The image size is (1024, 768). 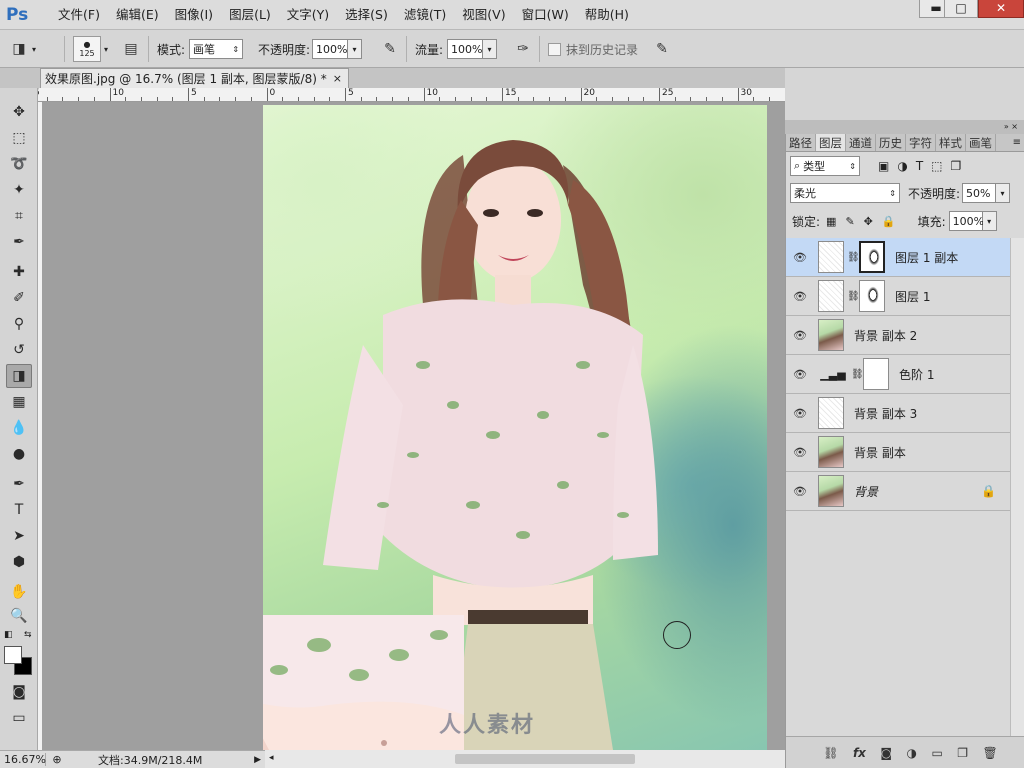 What do you see at coordinates (845, 193) in the screenshot?
I see `blend-mode-select: 柔光 ⇕` at bounding box center [845, 193].